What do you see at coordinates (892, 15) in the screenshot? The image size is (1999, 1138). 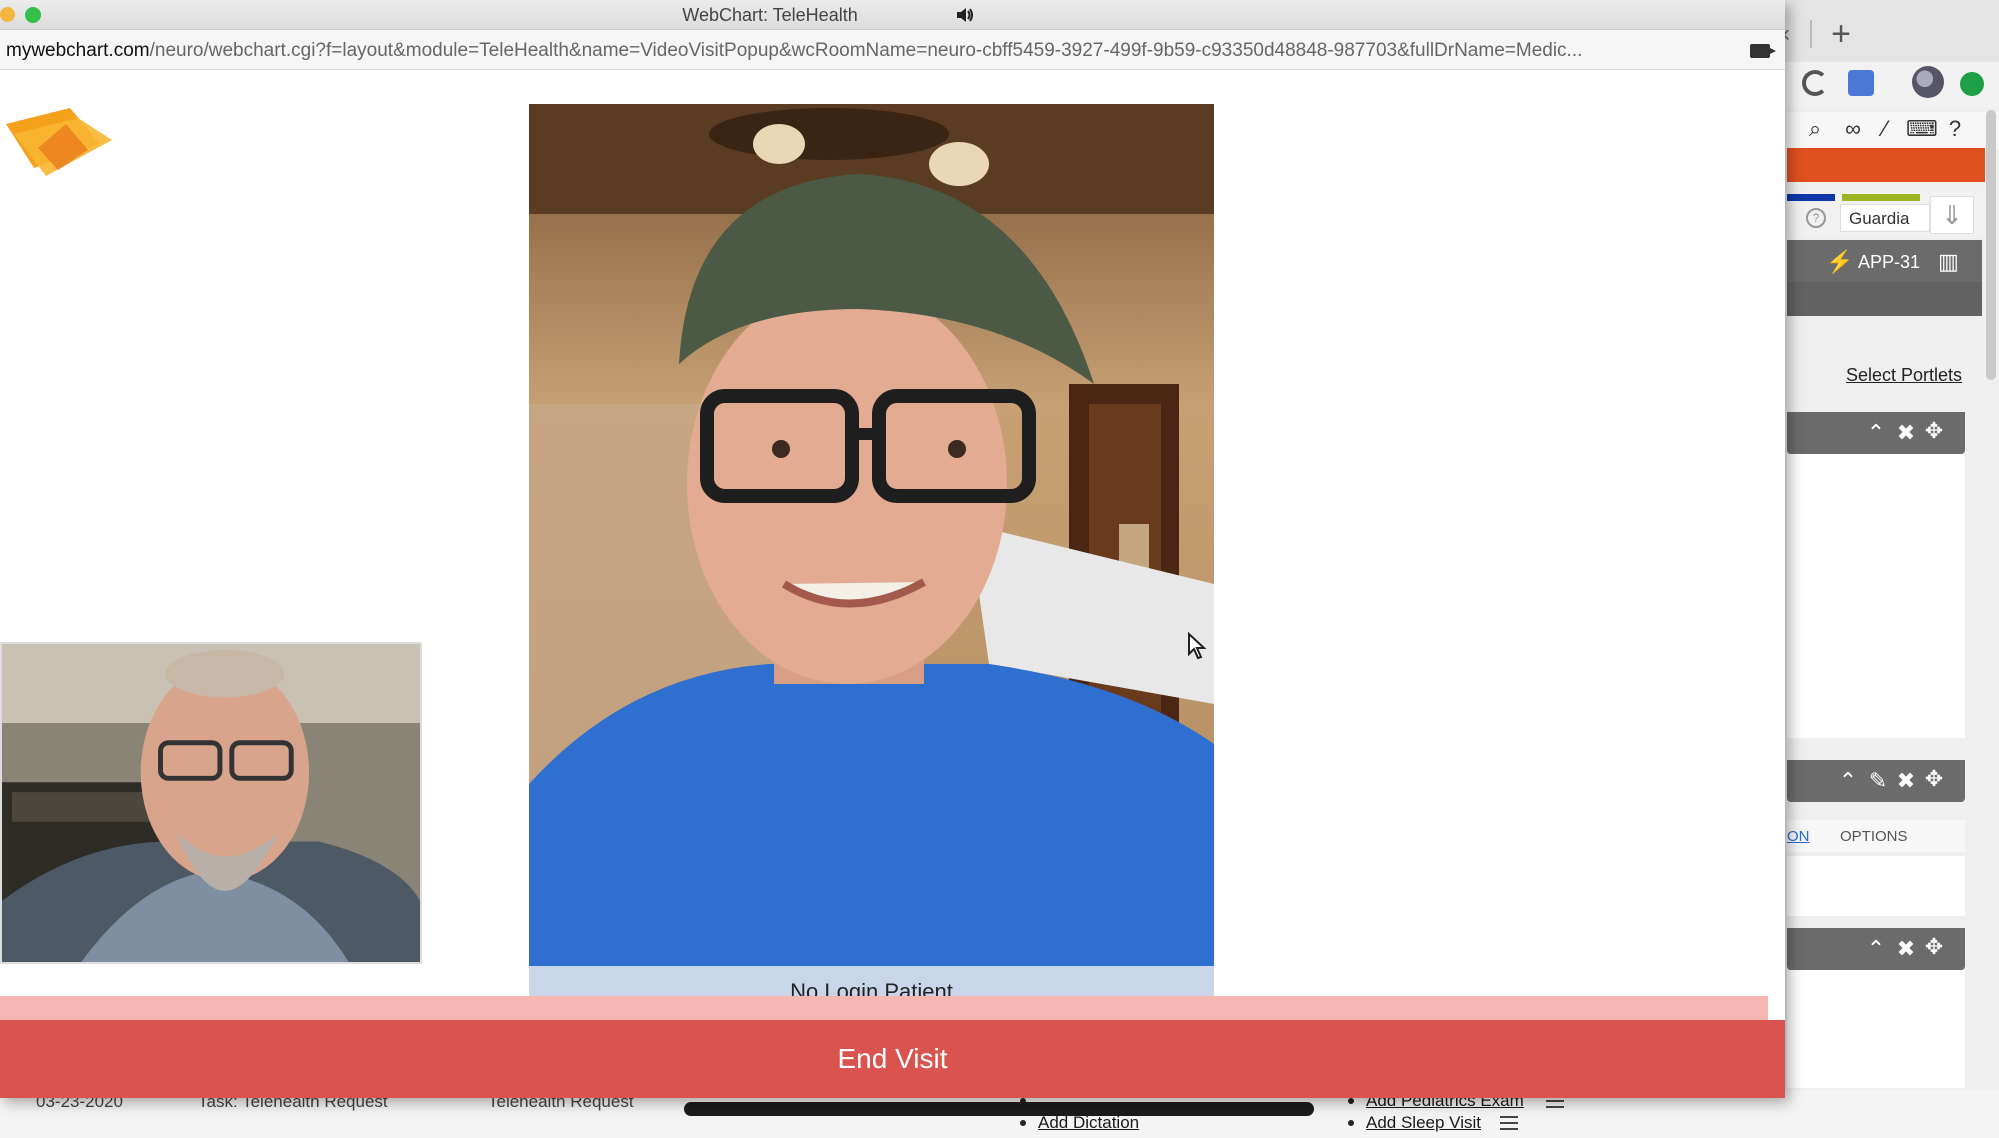 I see `window-titlebar: WebChart: TeleHealth` at bounding box center [892, 15].